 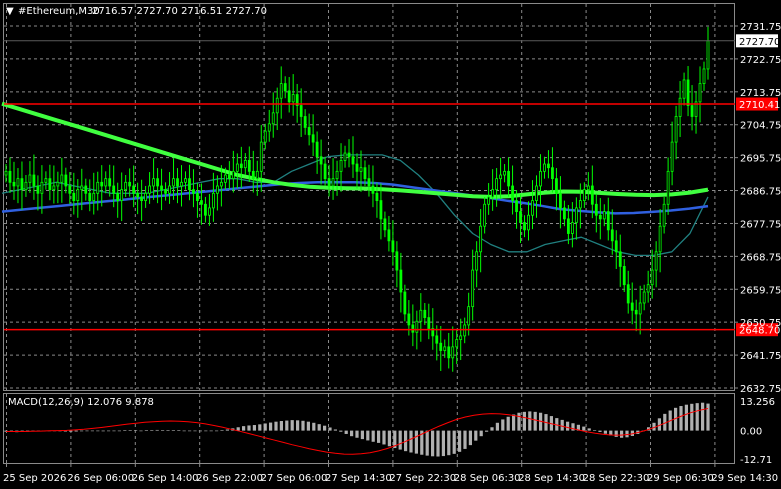 I want to click on macd-y-tick-label: 13.256, so click(x=757, y=402).